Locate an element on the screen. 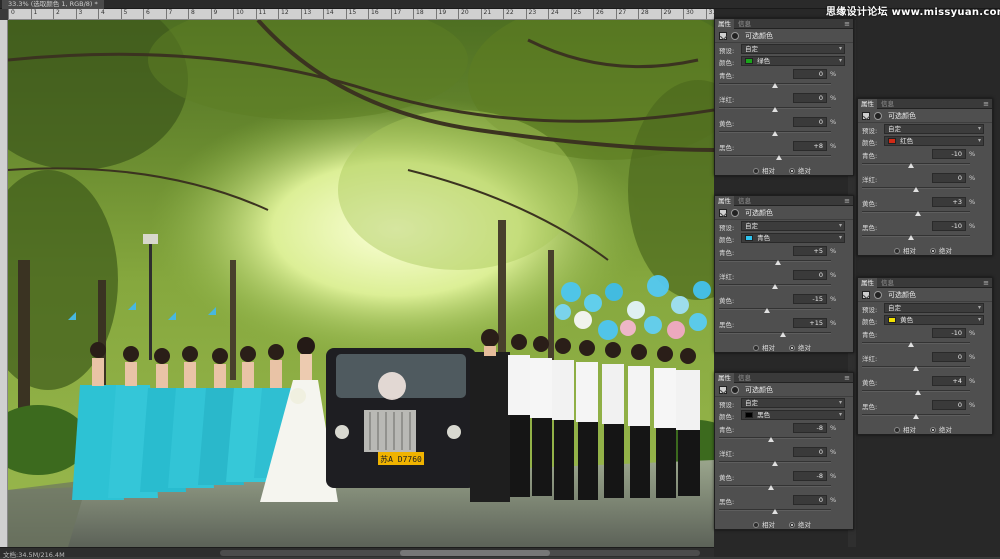 The width and height of the screenshot is (1000, 559). cyan-value-field: -8 is located at coordinates (810, 428).